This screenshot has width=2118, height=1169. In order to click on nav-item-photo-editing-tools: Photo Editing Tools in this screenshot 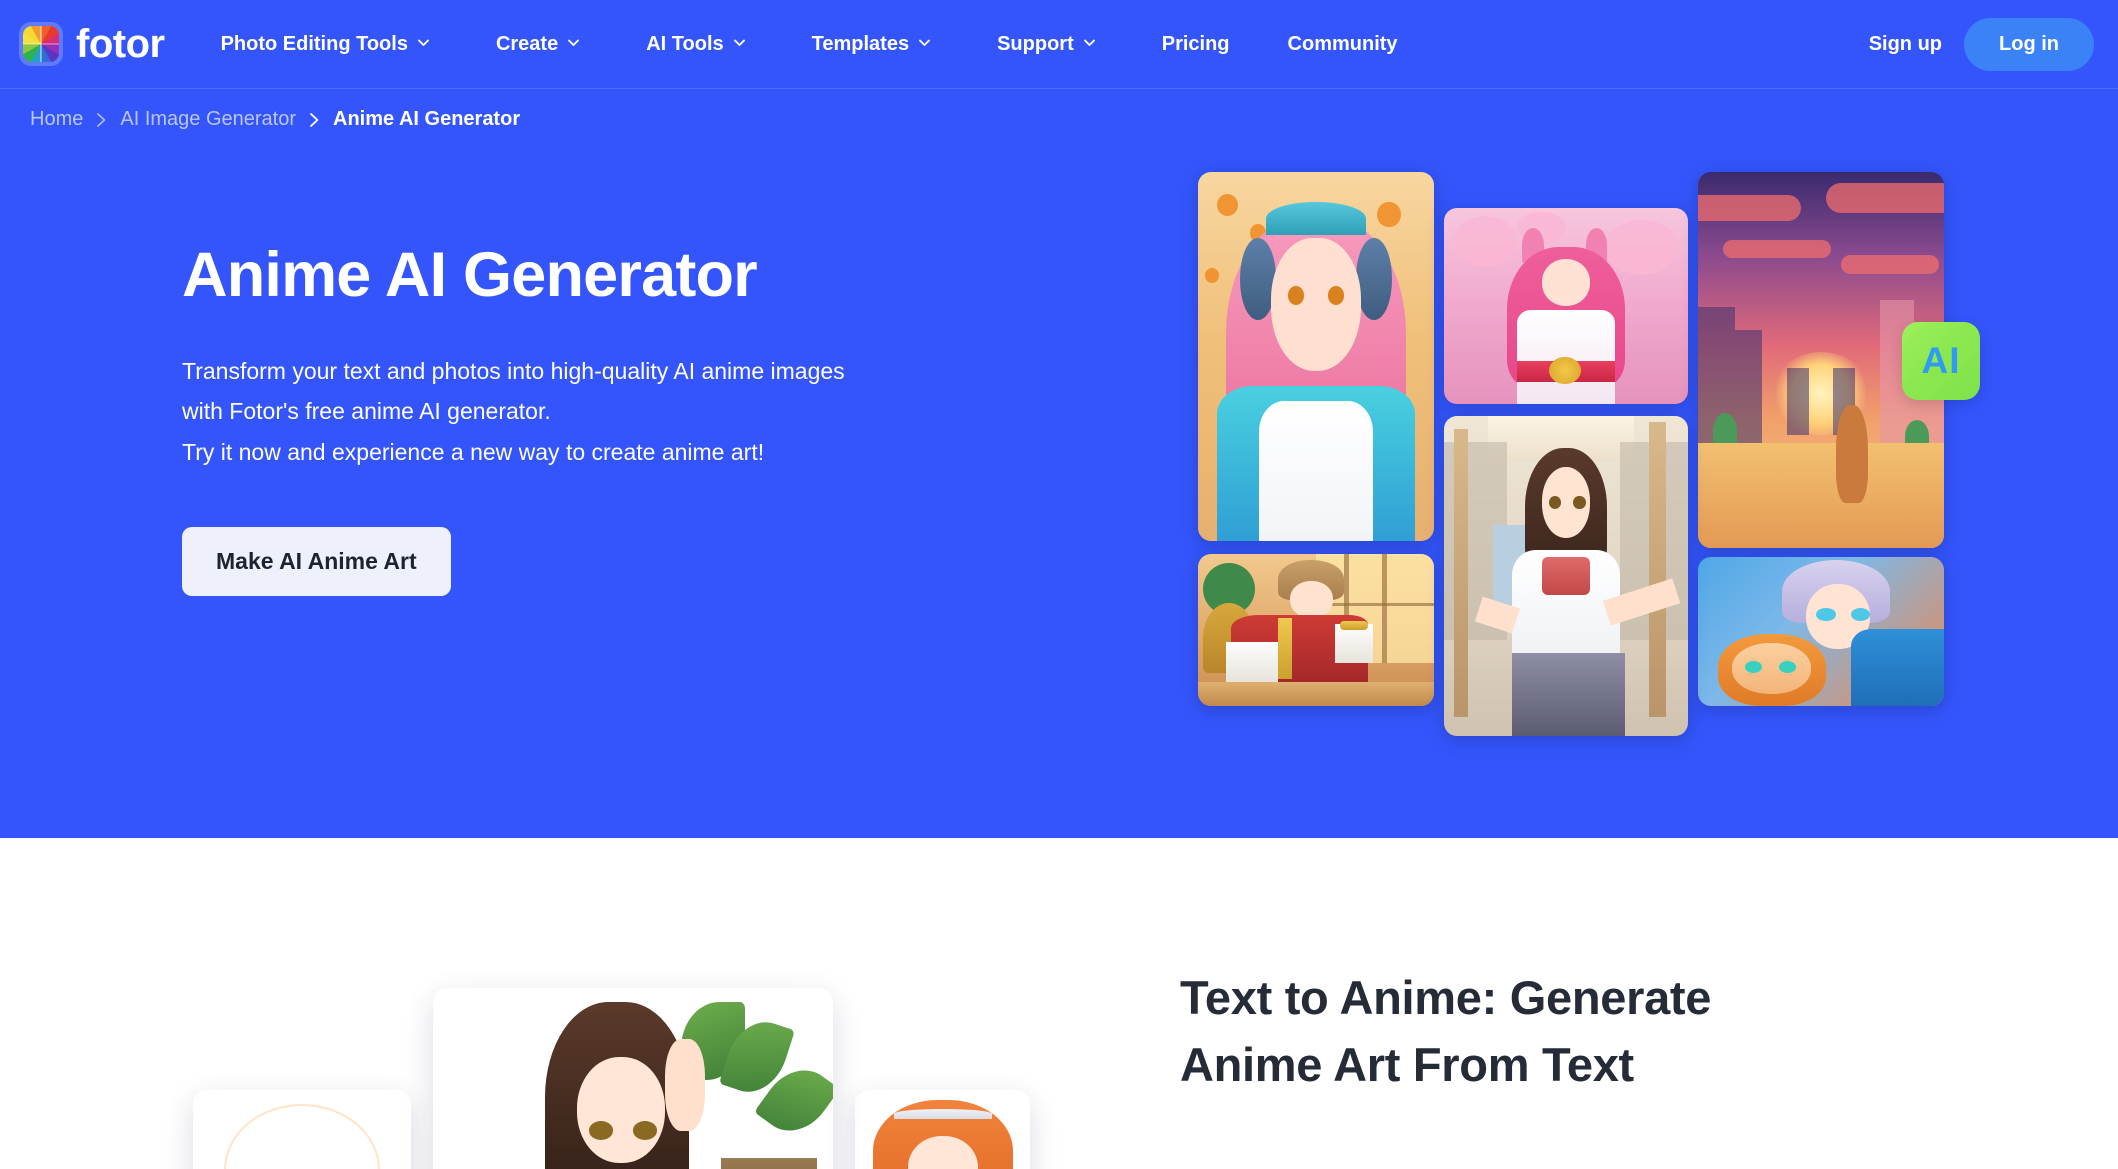, I will do `click(325, 44)`.